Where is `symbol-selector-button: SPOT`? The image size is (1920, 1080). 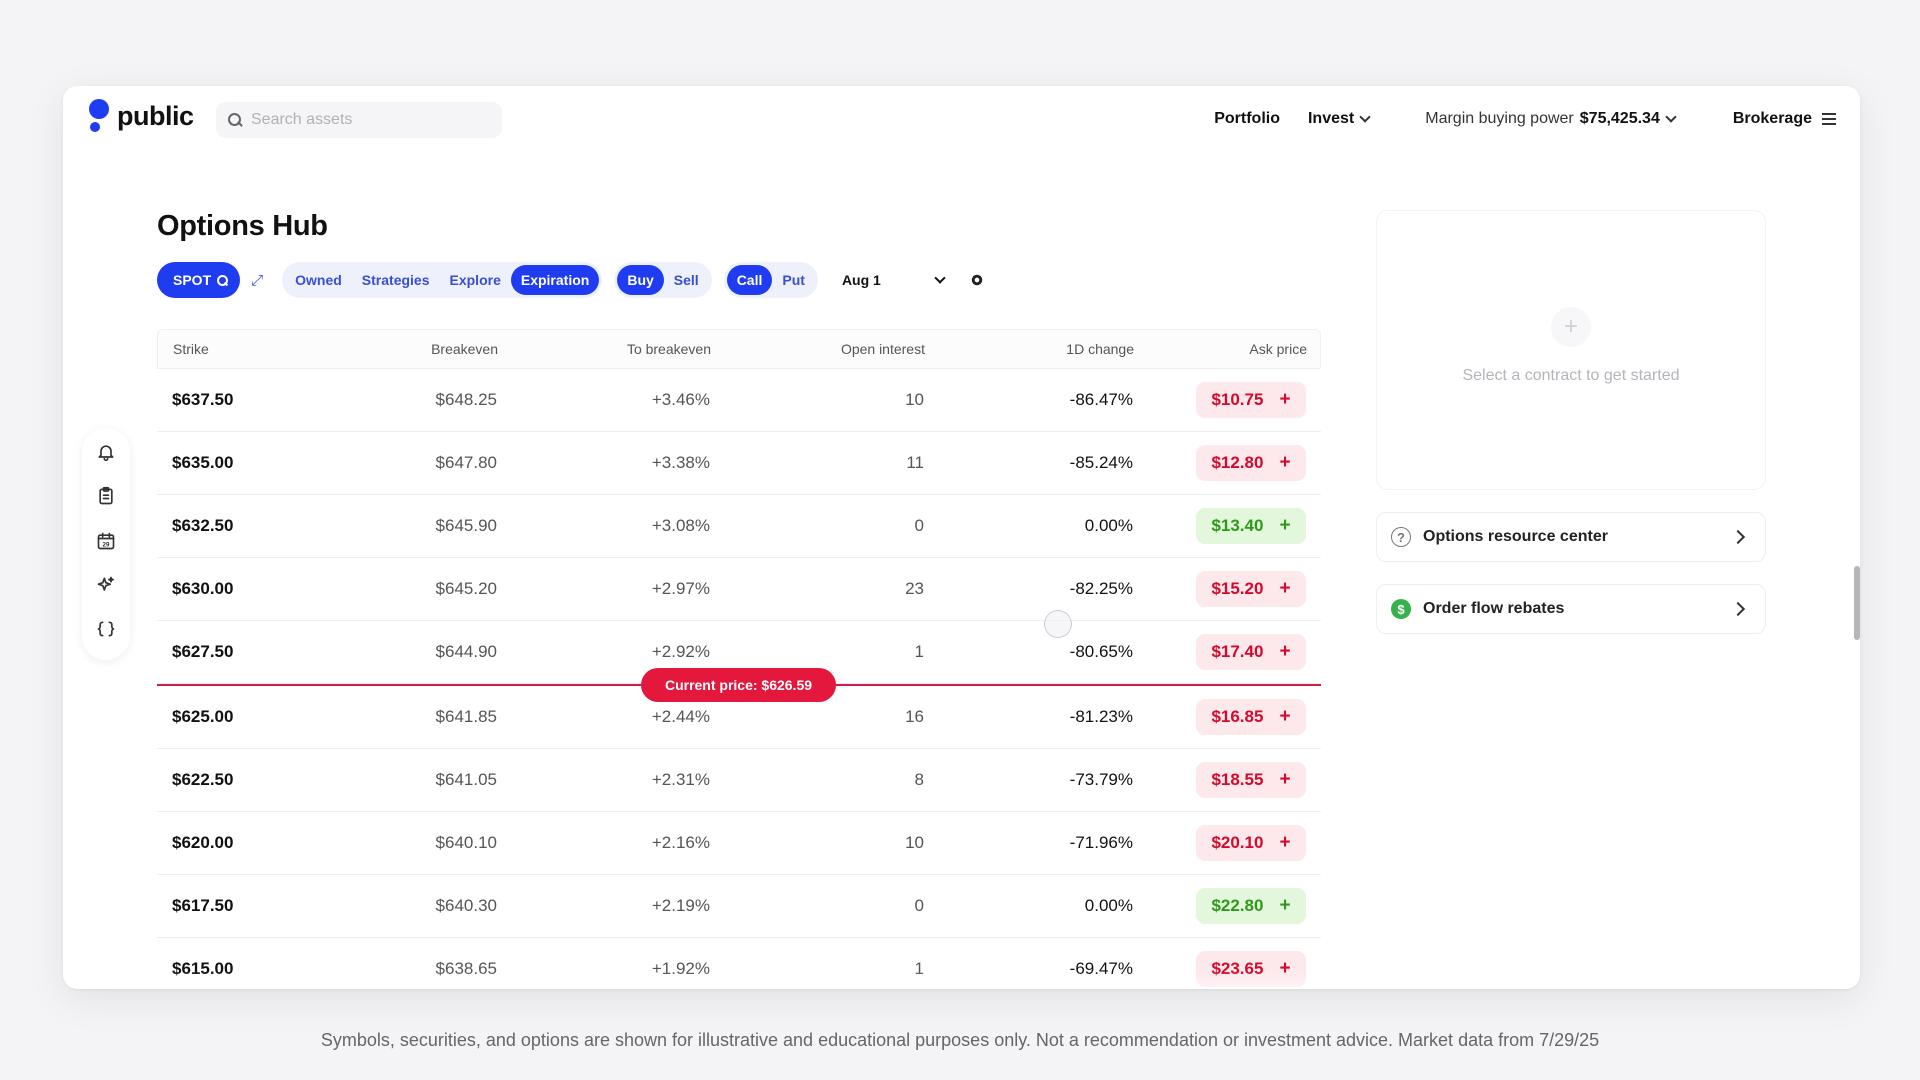 symbol-selector-button: SPOT is located at coordinates (199, 280).